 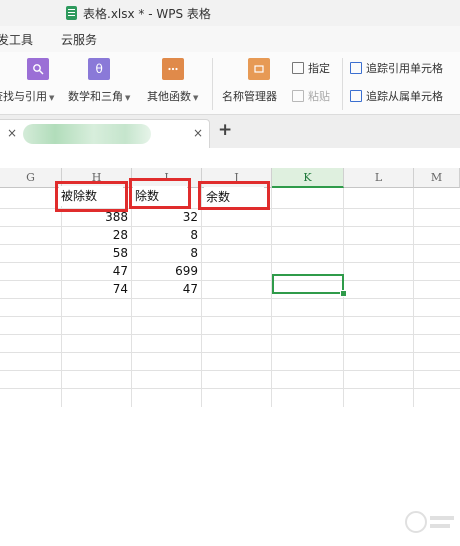 I want to click on trace-precedents-icon, so click(x=356, y=68).